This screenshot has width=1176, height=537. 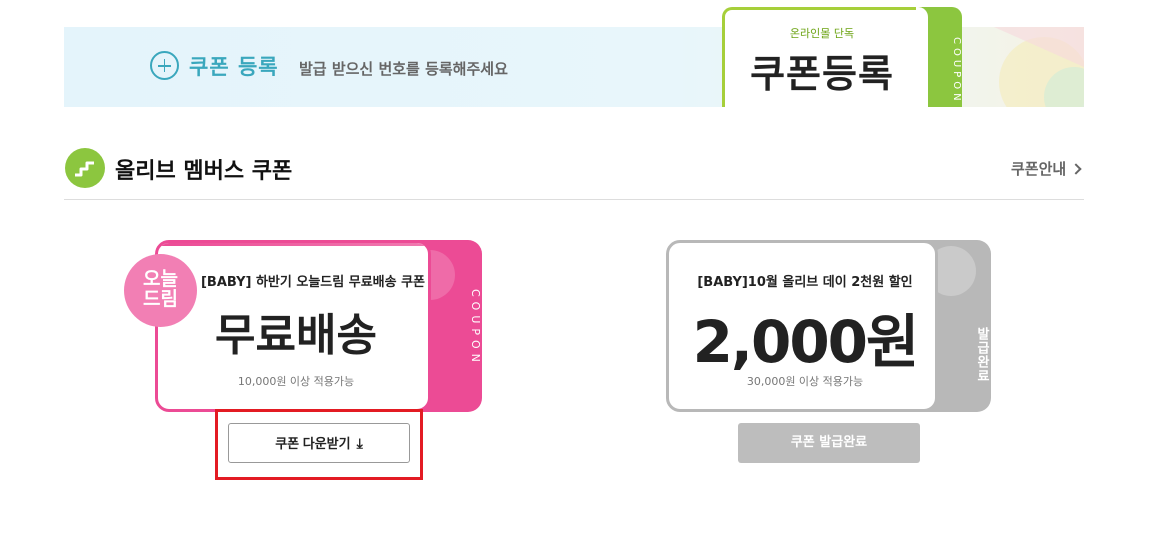 I want to click on coupon-issued-button: 쿠폰 발급완료, so click(x=829, y=443).